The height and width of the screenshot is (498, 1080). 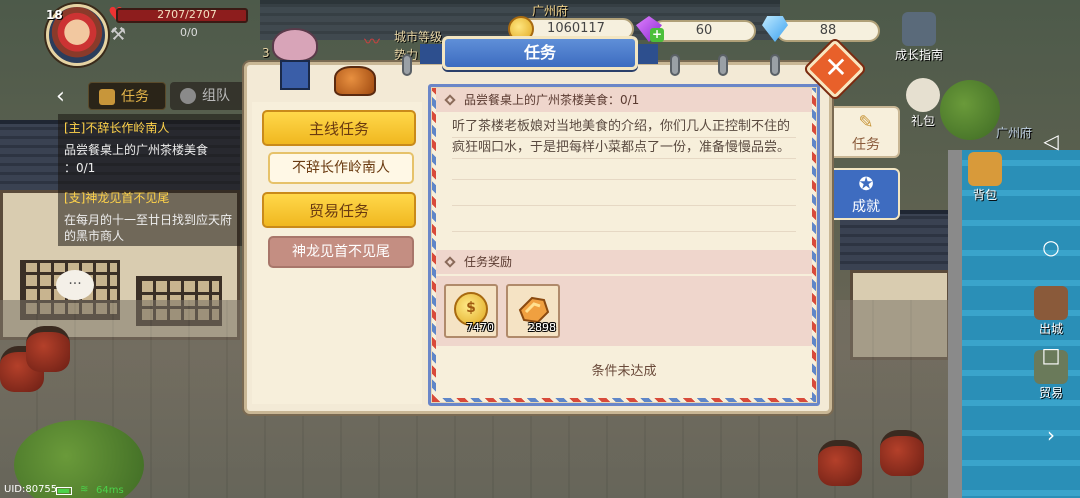 I want to click on food-pot-icon, so click(x=355, y=81).